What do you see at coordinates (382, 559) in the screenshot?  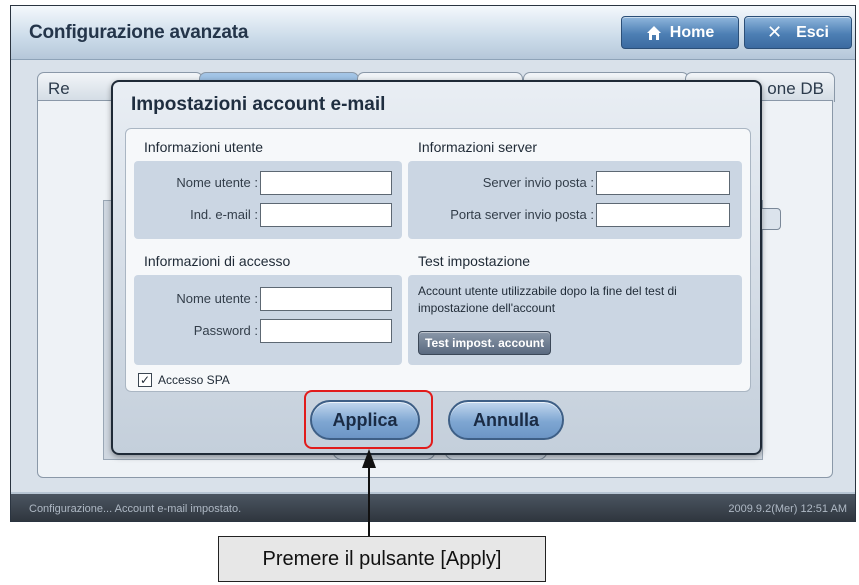 I see `instruction-callout: Premere il pulsante [Apply]` at bounding box center [382, 559].